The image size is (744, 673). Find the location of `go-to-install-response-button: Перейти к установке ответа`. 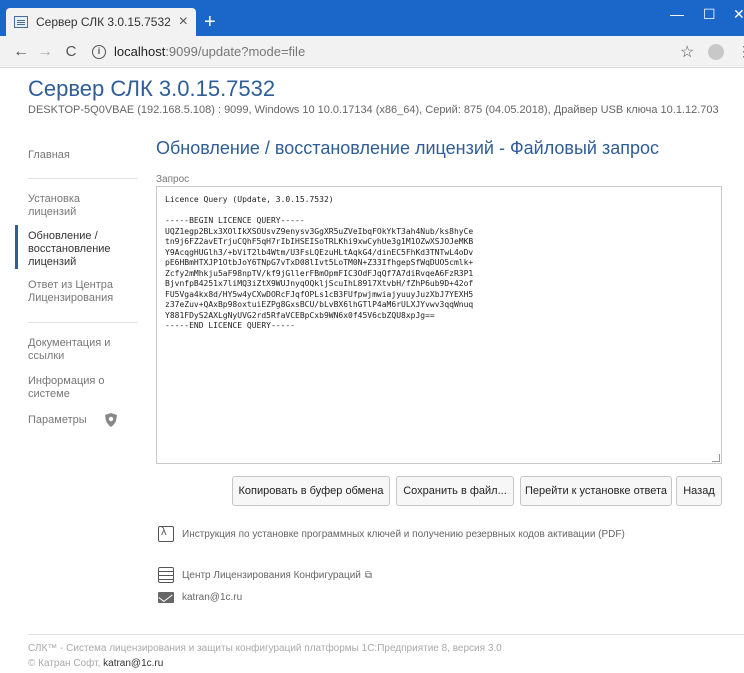

go-to-install-response-button: Перейти к установке ответа is located at coordinates (596, 491).